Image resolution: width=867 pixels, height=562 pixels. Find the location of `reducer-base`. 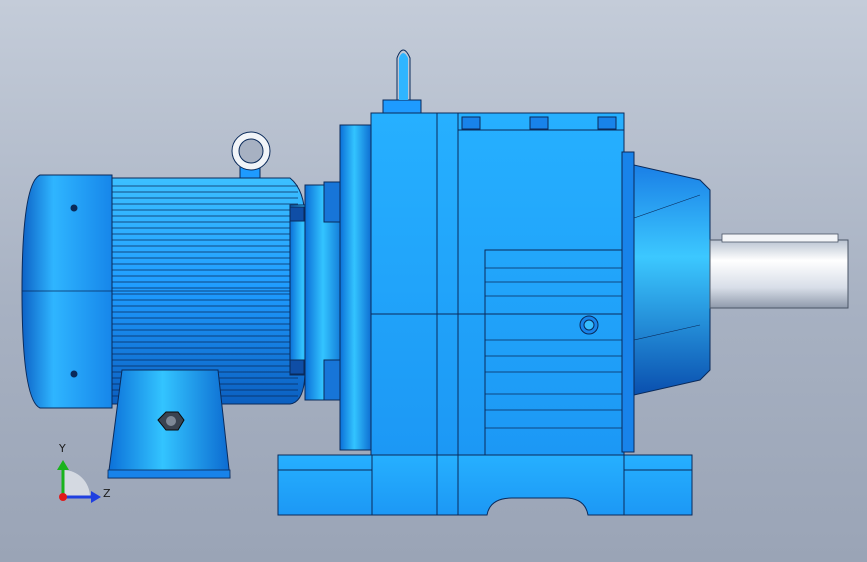

reducer-base is located at coordinates (485, 485).